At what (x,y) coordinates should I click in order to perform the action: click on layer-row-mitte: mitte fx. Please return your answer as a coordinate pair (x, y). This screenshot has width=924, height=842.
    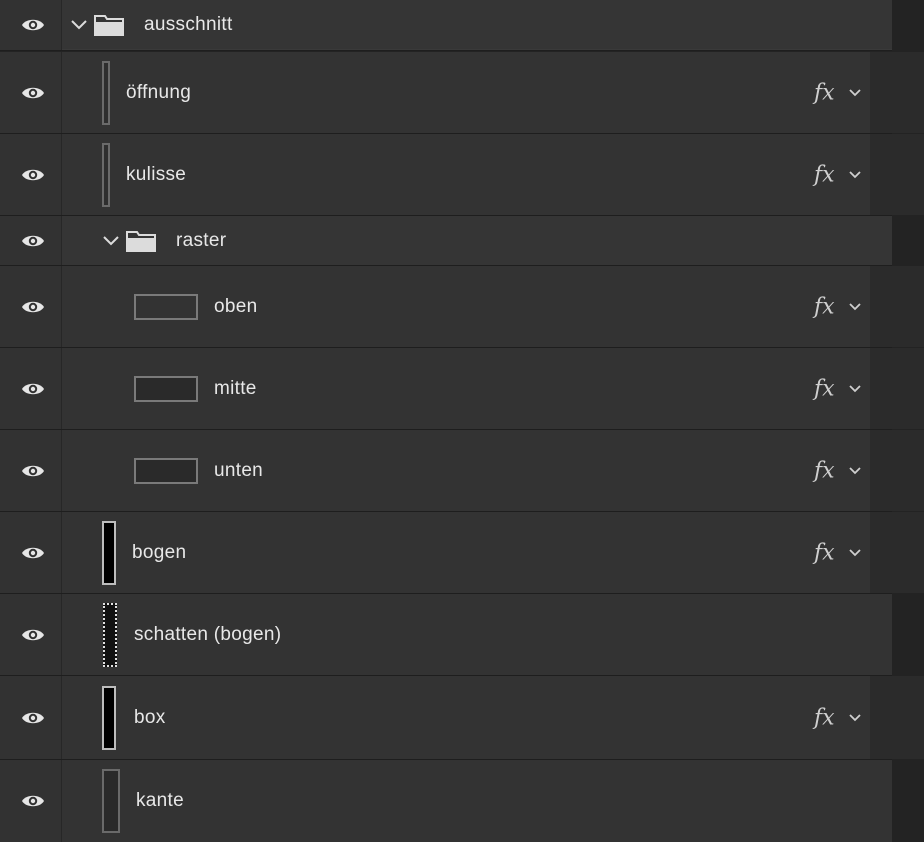
    Looking at the image, I should click on (462, 389).